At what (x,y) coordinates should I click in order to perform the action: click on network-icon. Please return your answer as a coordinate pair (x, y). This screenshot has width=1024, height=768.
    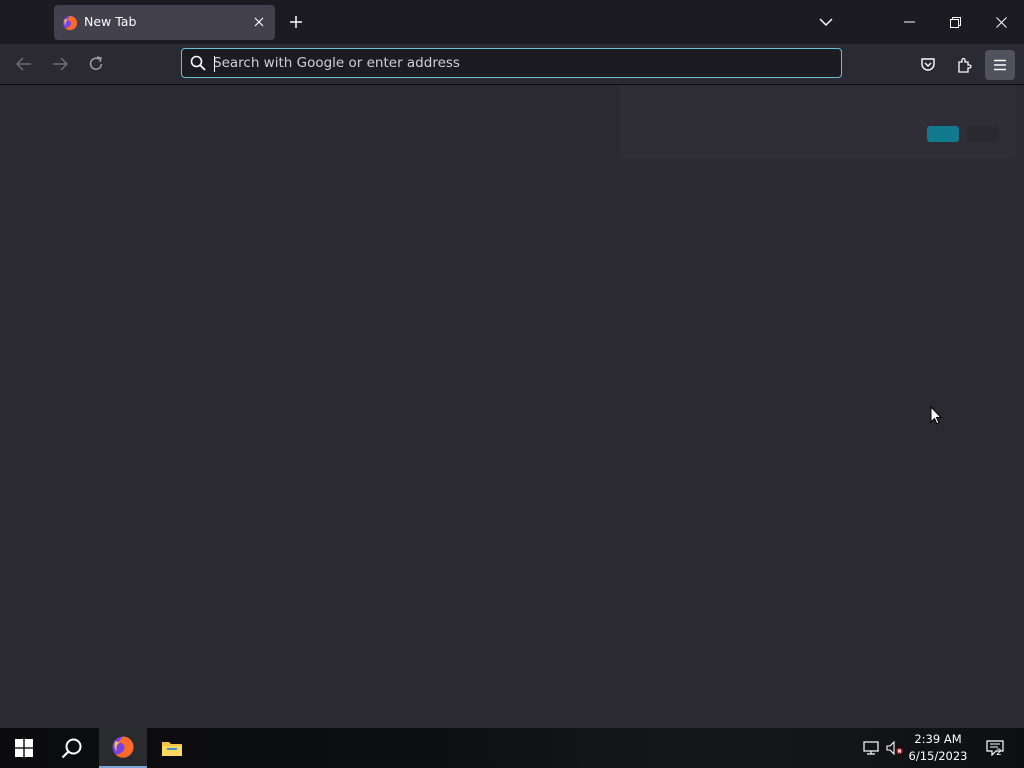
    Looking at the image, I should click on (871, 748).